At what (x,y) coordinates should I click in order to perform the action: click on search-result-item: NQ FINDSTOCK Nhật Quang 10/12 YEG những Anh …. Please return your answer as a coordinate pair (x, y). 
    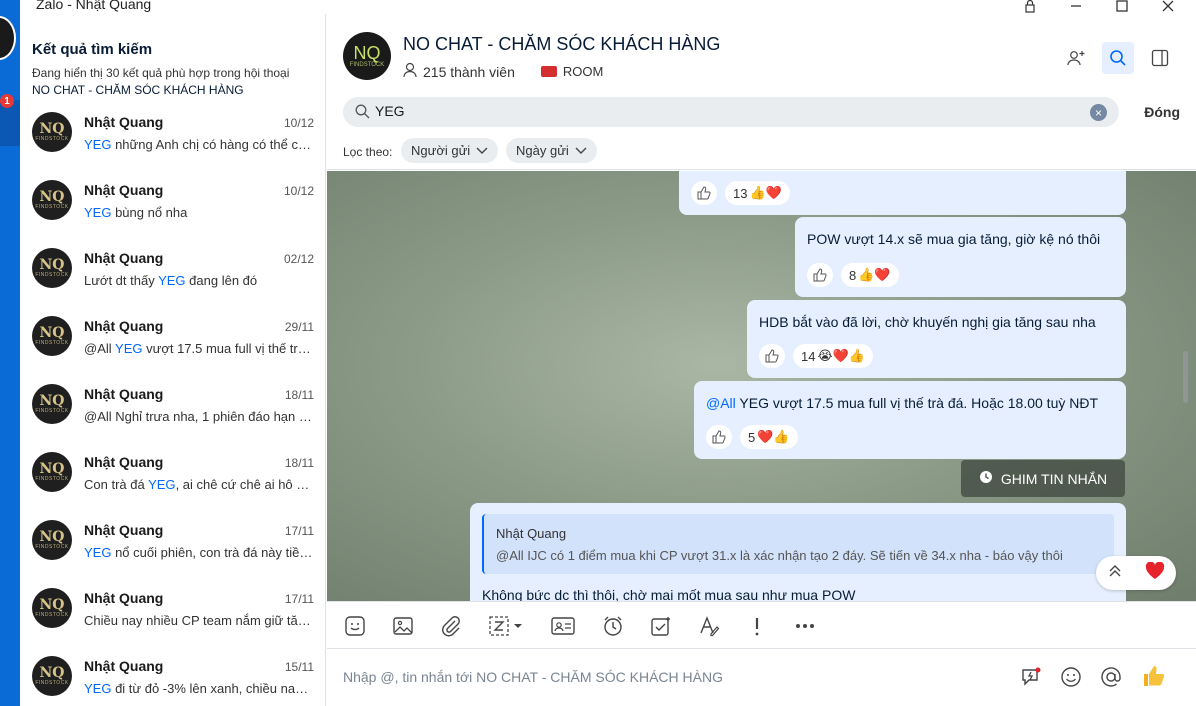
    Looking at the image, I should click on (173, 142).